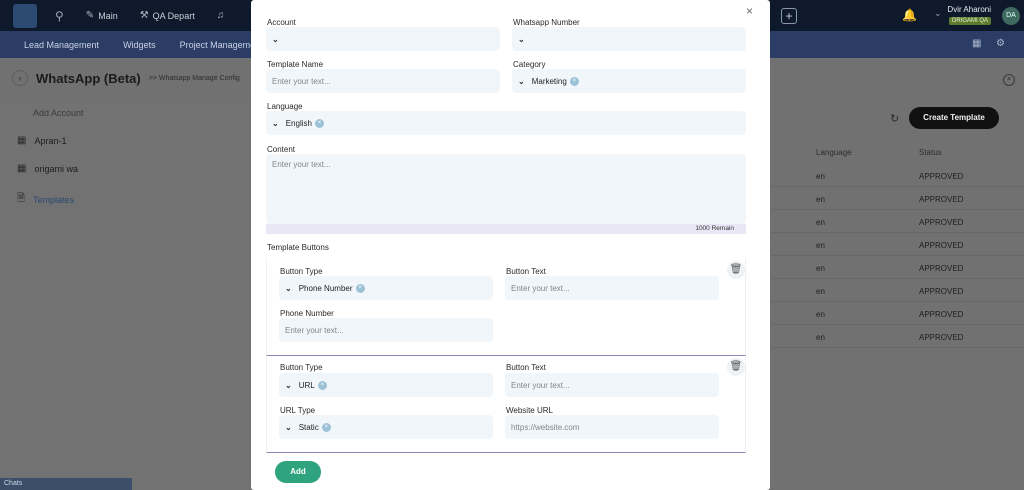 The height and width of the screenshot is (490, 1024). I want to click on page-title: WhatsApp (Beta), so click(88, 78).